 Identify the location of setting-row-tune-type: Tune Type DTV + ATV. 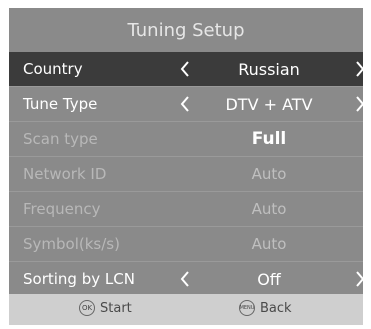
(187, 104).